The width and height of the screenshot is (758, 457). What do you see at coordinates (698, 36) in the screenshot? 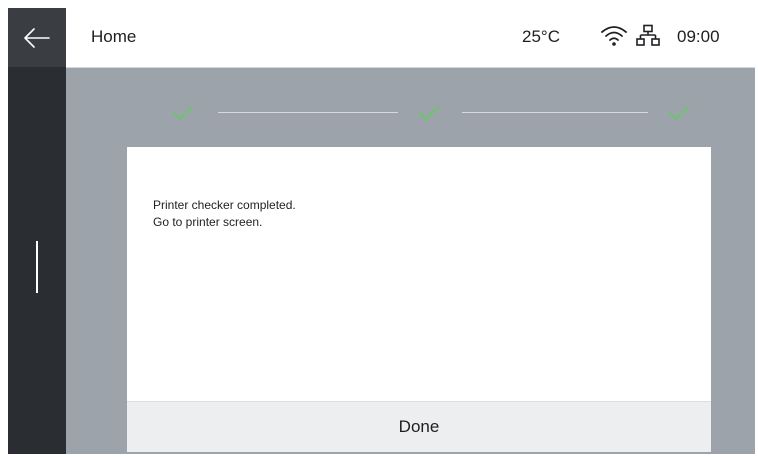
I see `clock: 09:00` at bounding box center [698, 36].